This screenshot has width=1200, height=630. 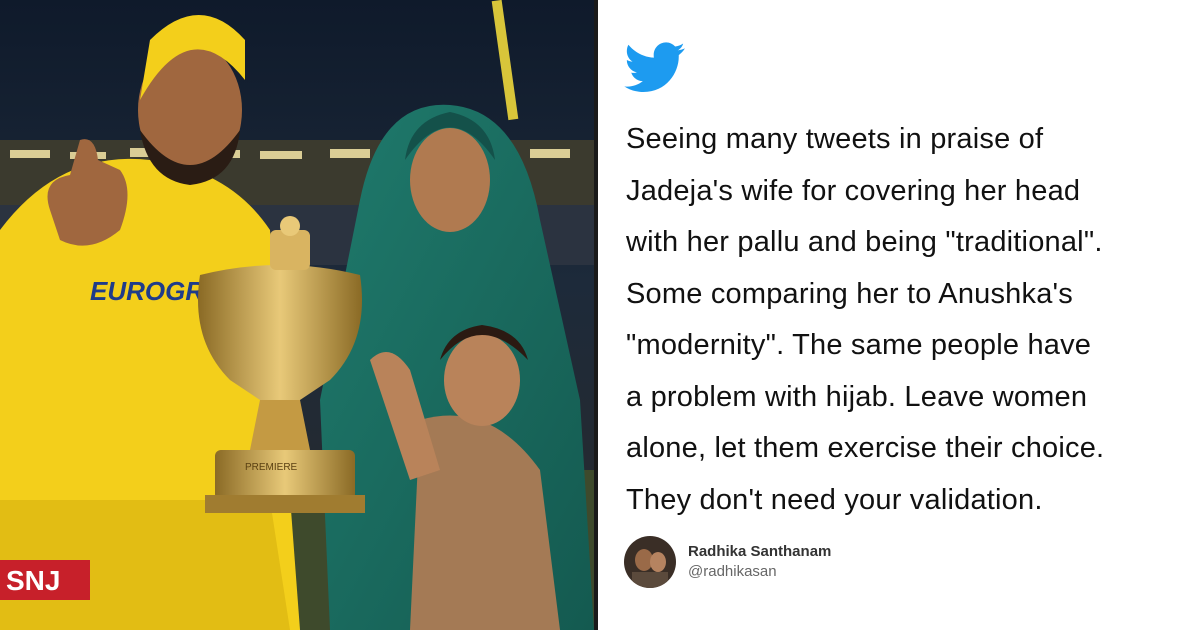 What do you see at coordinates (834, 499) in the screenshot?
I see `tweet-line: They don't need your validation.` at bounding box center [834, 499].